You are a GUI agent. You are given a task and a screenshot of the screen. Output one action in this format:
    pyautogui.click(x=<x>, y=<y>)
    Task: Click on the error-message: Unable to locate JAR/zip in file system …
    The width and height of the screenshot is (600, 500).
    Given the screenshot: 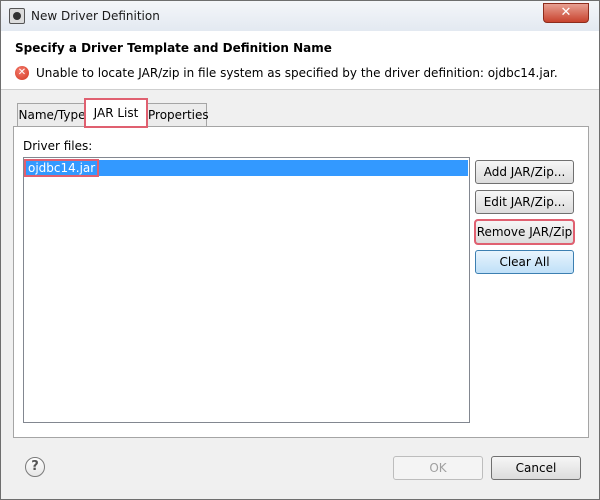 What is the action you would take?
    pyautogui.click(x=297, y=73)
    